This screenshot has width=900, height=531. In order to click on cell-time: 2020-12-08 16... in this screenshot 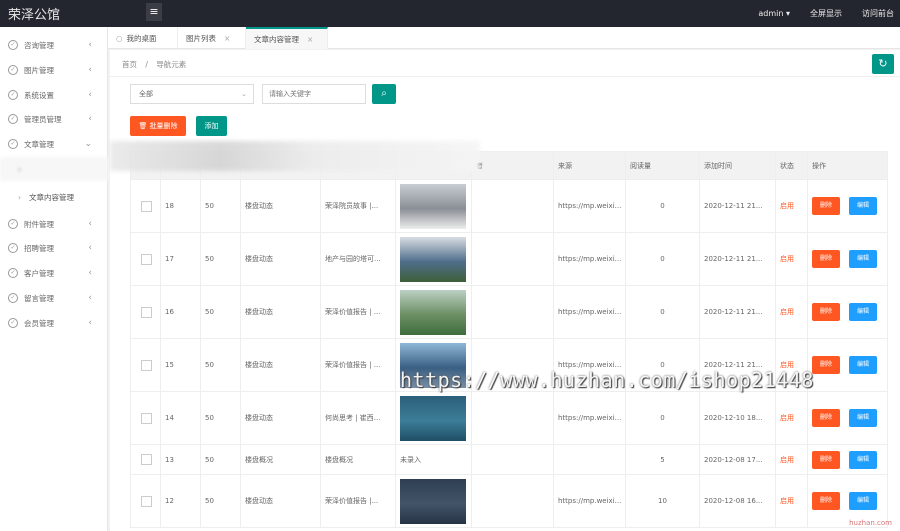, I will do `click(737, 501)`.